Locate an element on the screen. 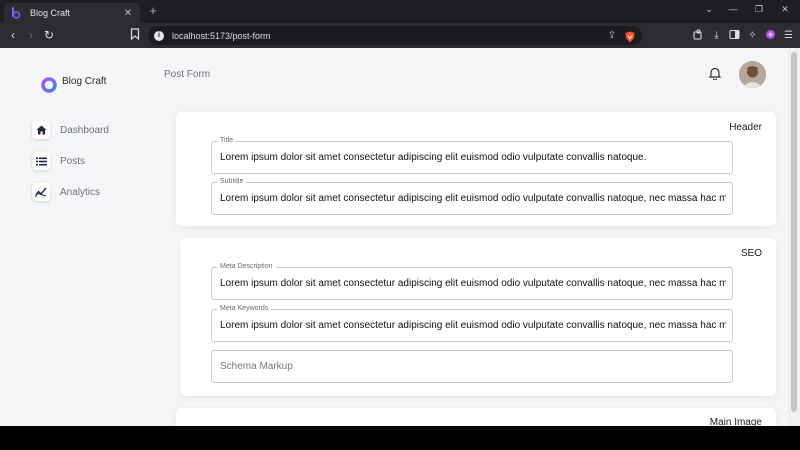 This screenshot has height=450, width=800. notification-bell-icon is located at coordinates (715, 73).